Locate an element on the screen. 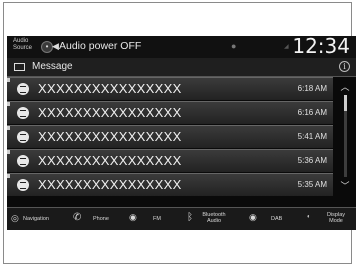 The height and width of the screenshot is (268, 356). list-item: XXXXXXXXXXXXXXXX 6:16 AM is located at coordinates (170, 112).